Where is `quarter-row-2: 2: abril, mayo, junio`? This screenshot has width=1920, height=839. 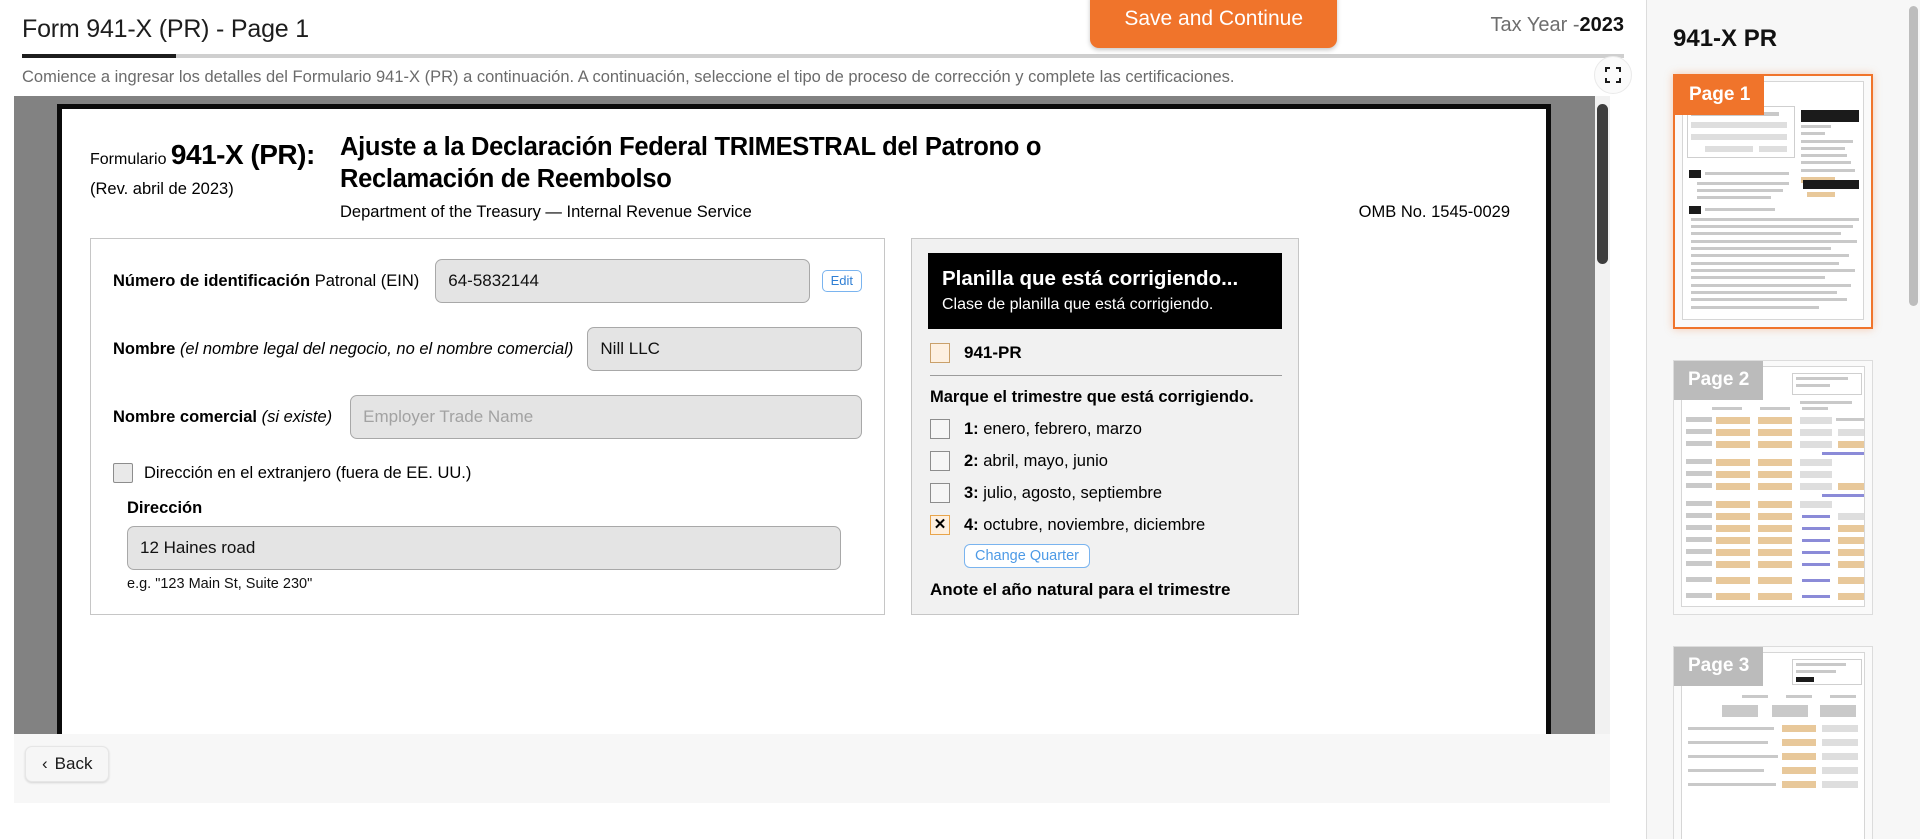 quarter-row-2: 2: abril, mayo, junio is located at coordinates (1106, 461).